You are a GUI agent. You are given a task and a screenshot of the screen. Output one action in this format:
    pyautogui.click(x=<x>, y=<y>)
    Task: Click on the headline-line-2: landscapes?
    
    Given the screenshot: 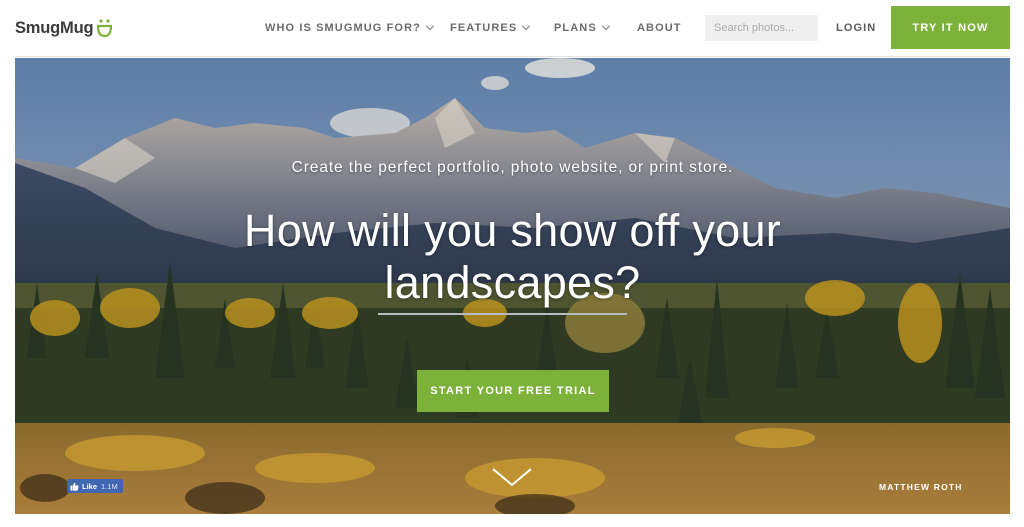 What is the action you would take?
    pyautogui.click(x=512, y=282)
    